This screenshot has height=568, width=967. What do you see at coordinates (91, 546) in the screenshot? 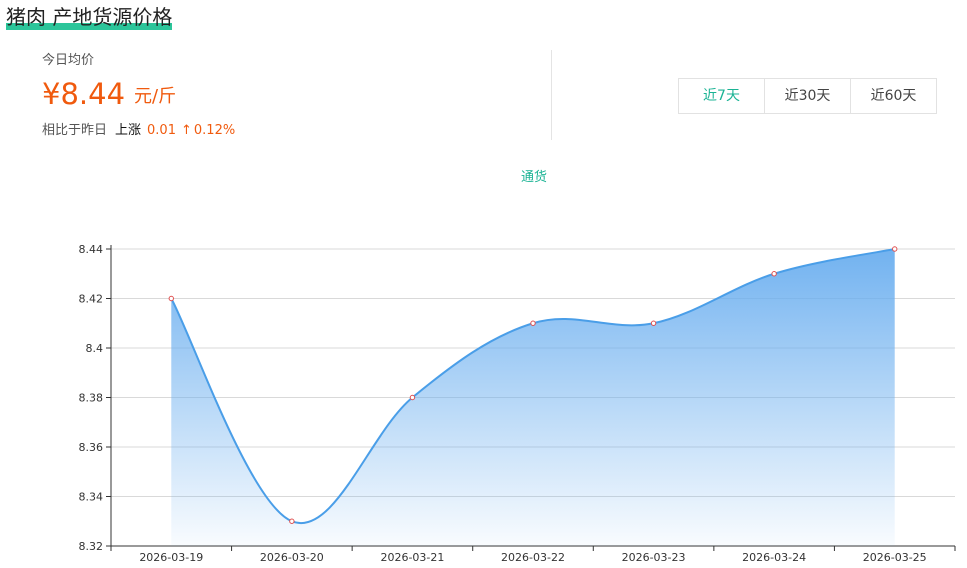
I see `y-tick-label: 8.32` at bounding box center [91, 546].